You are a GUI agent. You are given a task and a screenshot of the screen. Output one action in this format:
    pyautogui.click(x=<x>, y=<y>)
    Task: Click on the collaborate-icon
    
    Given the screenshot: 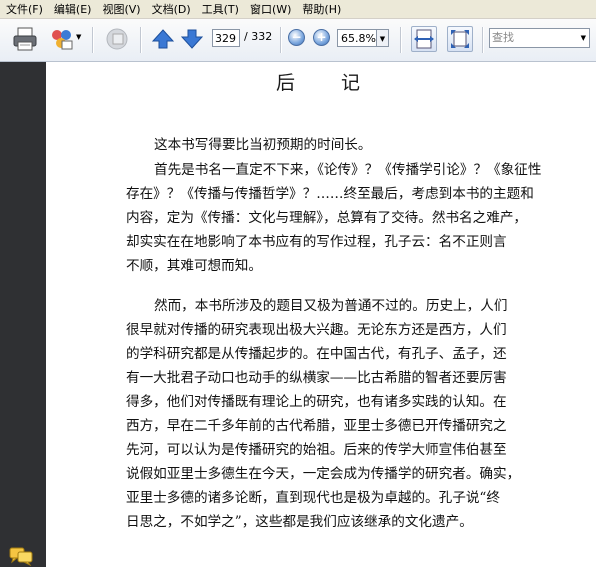 What is the action you would take?
    pyautogui.click(x=62, y=39)
    